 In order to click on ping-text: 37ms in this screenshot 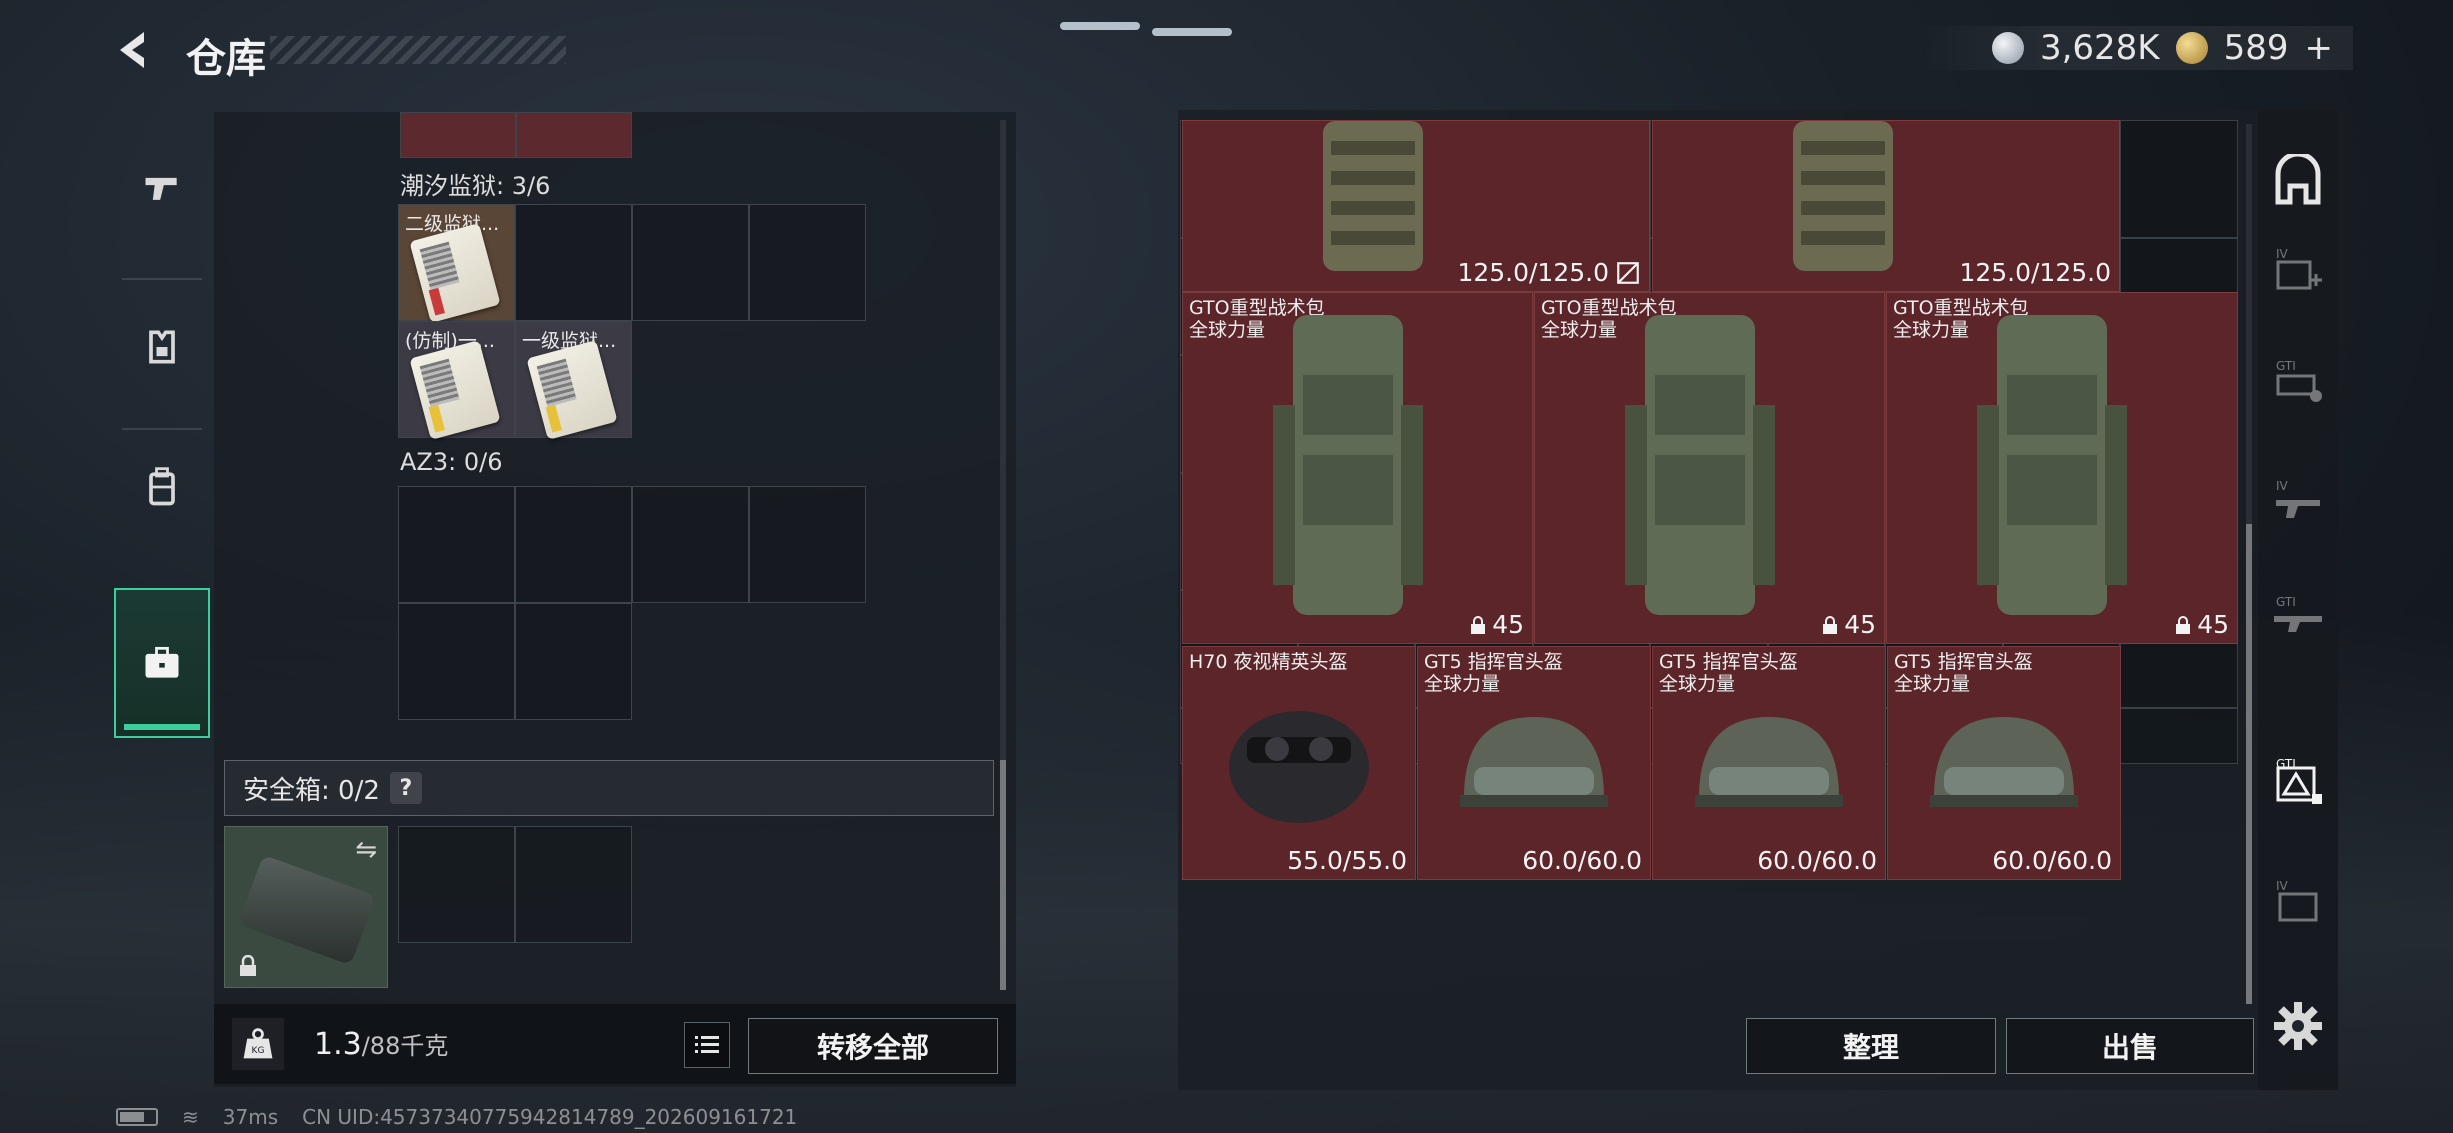, I will do `click(250, 1117)`.